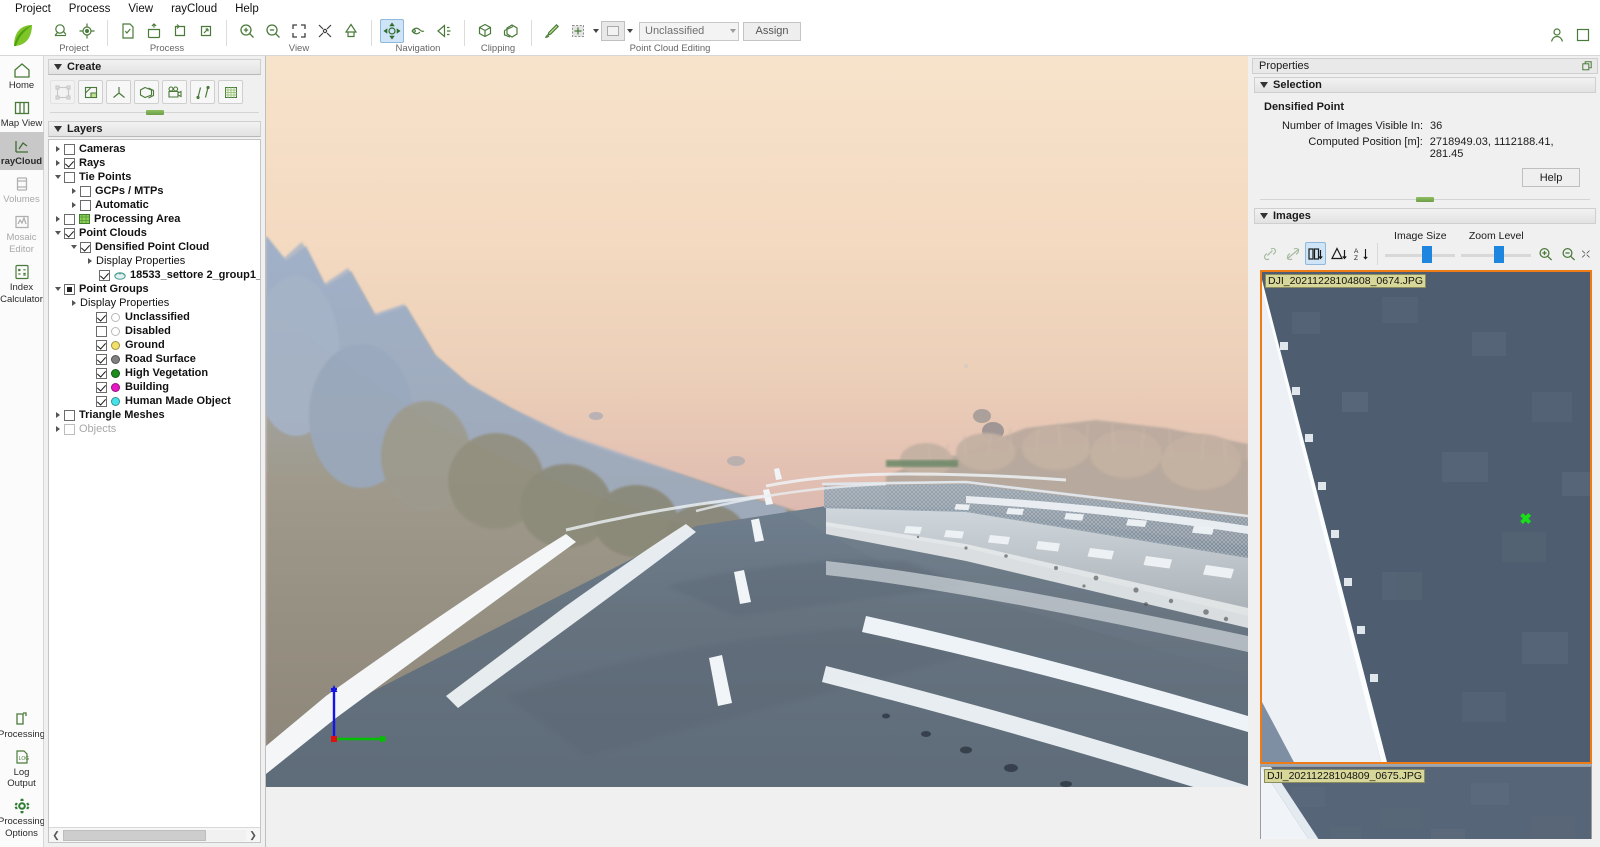 This screenshot has width=1600, height=847. Describe the element at coordinates (202, 92) in the screenshot. I see `new-polyline-button` at that location.